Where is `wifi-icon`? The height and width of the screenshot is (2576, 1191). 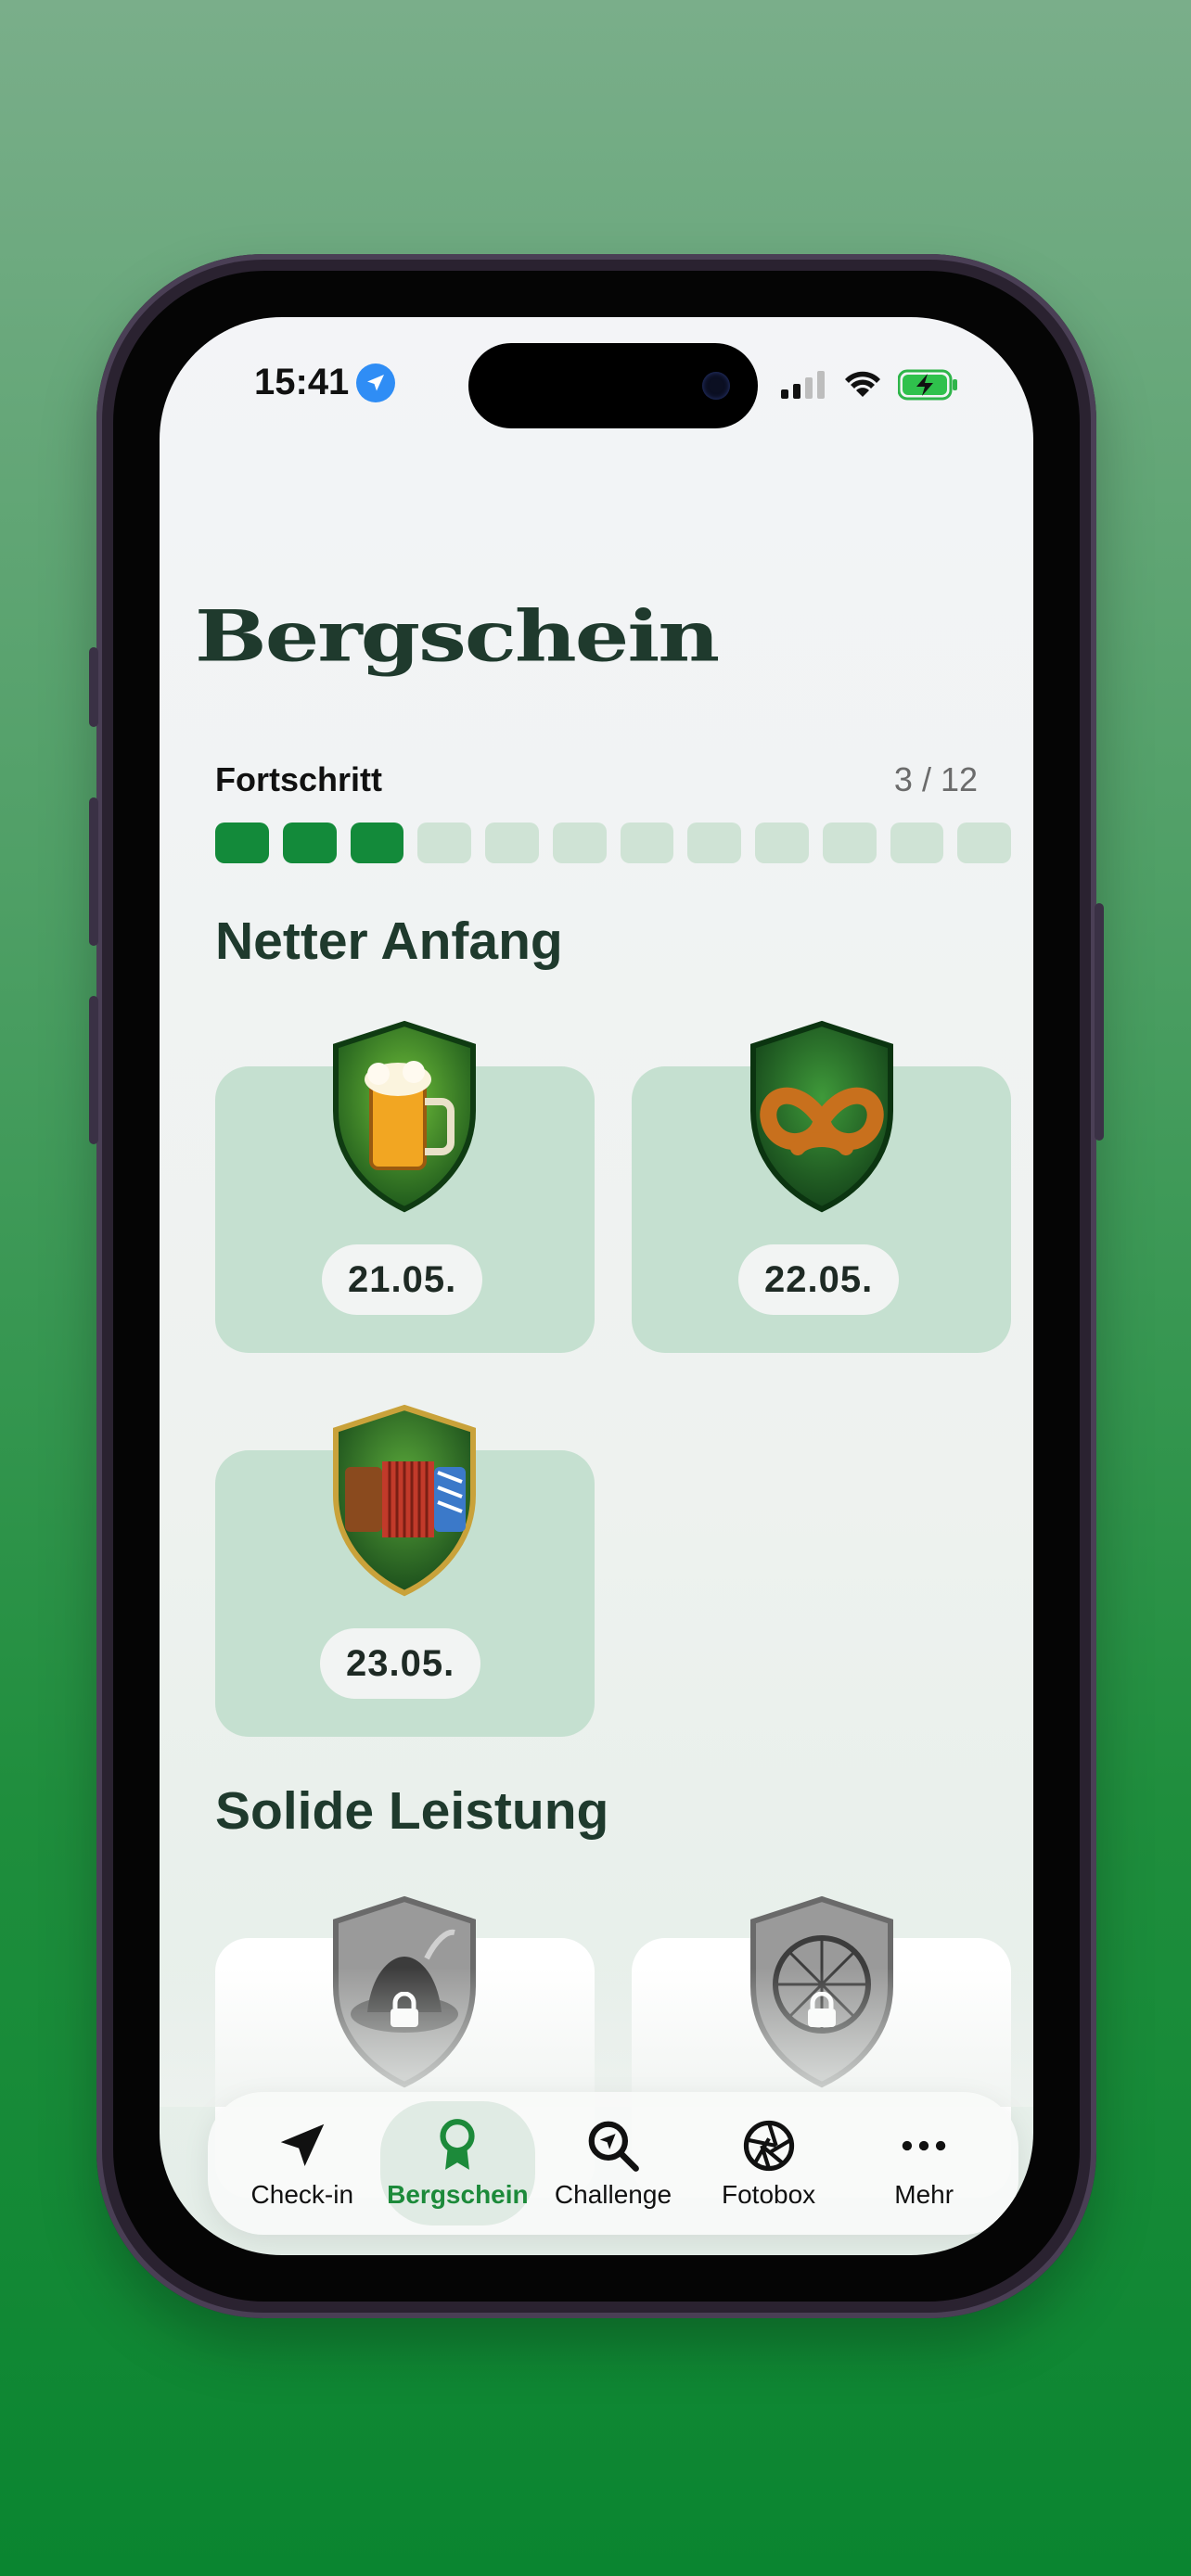 wifi-icon is located at coordinates (862, 384).